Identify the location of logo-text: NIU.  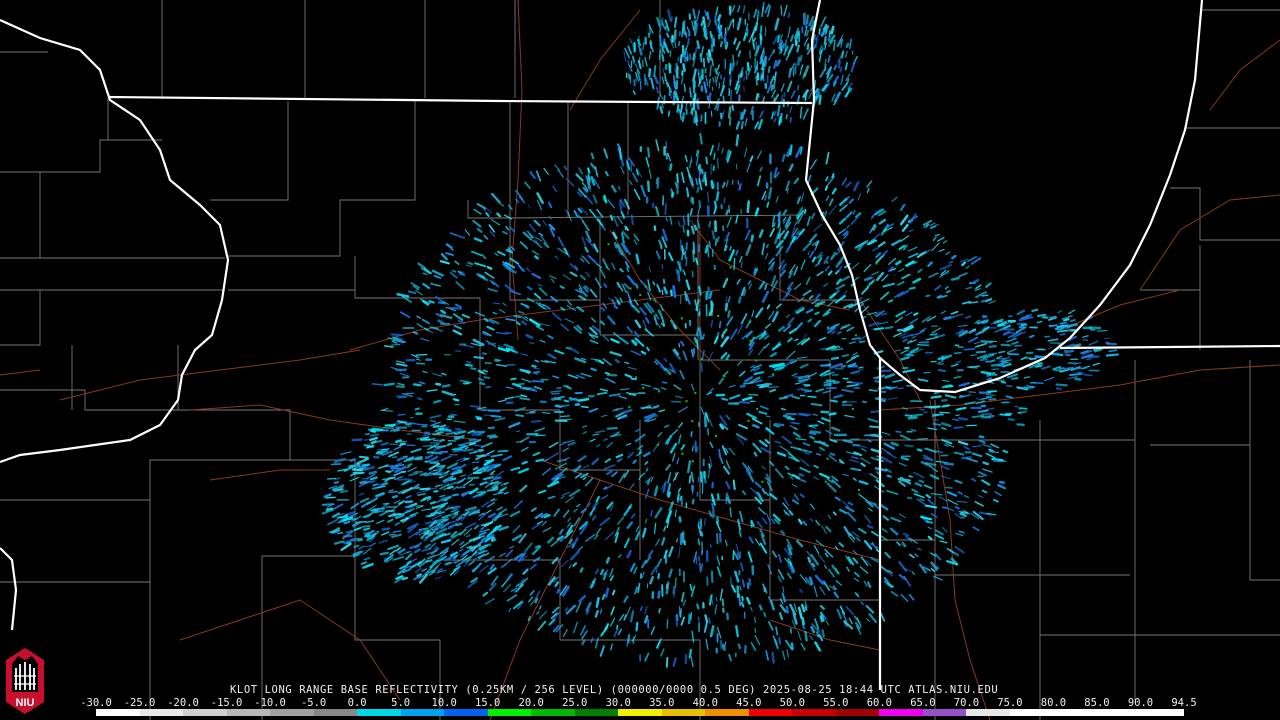
(25, 703).